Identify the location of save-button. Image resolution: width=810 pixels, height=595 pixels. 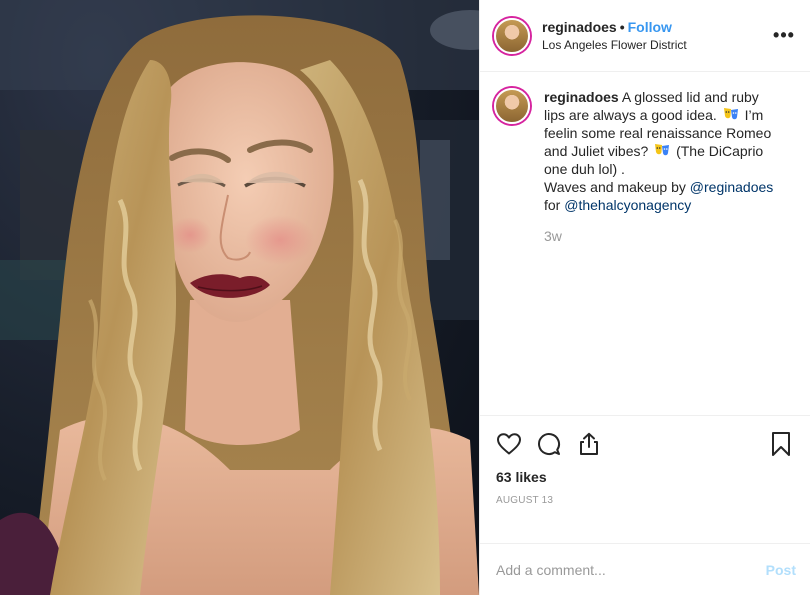
(781, 444).